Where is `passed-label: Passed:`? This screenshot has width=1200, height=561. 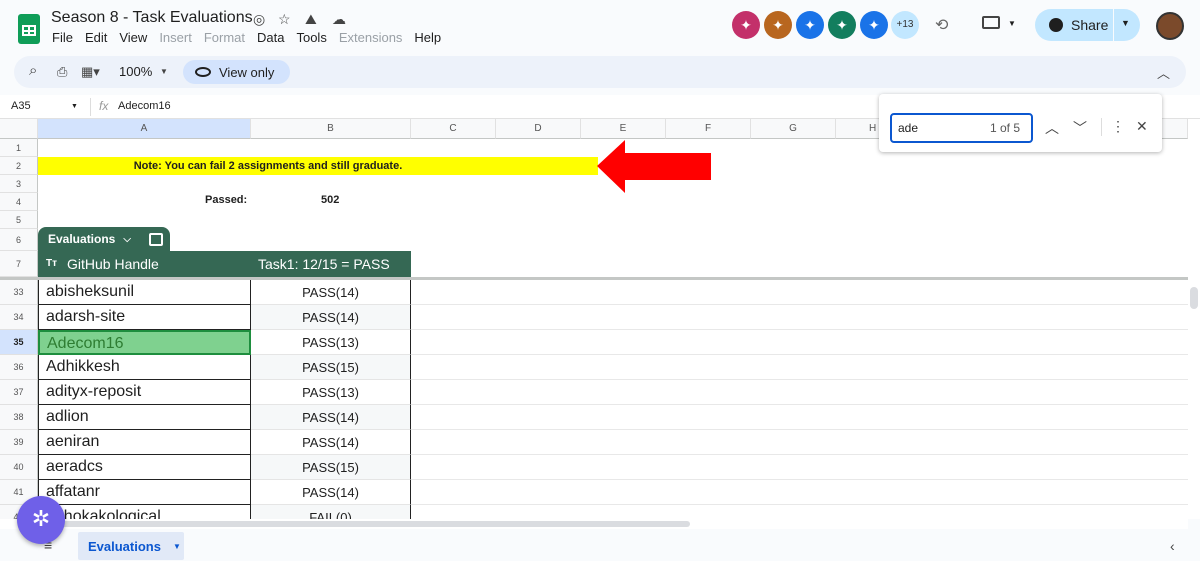 passed-label: Passed: is located at coordinates (226, 200).